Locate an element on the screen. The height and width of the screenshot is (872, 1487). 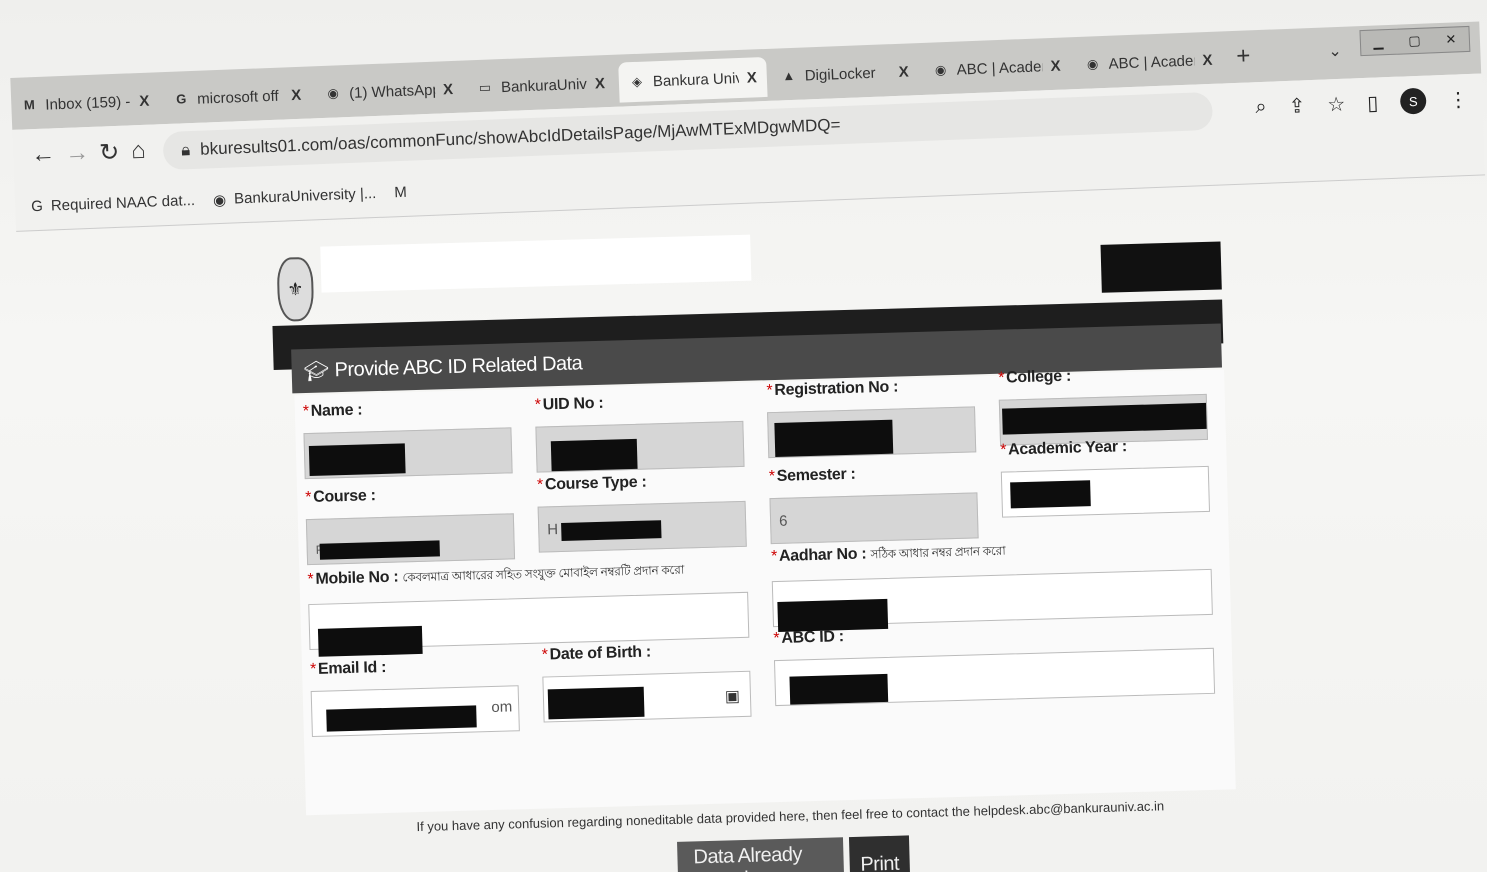
aadhar-hint: সঠিক আধার নম্বর প্রদান করো is located at coordinates (938, 552).